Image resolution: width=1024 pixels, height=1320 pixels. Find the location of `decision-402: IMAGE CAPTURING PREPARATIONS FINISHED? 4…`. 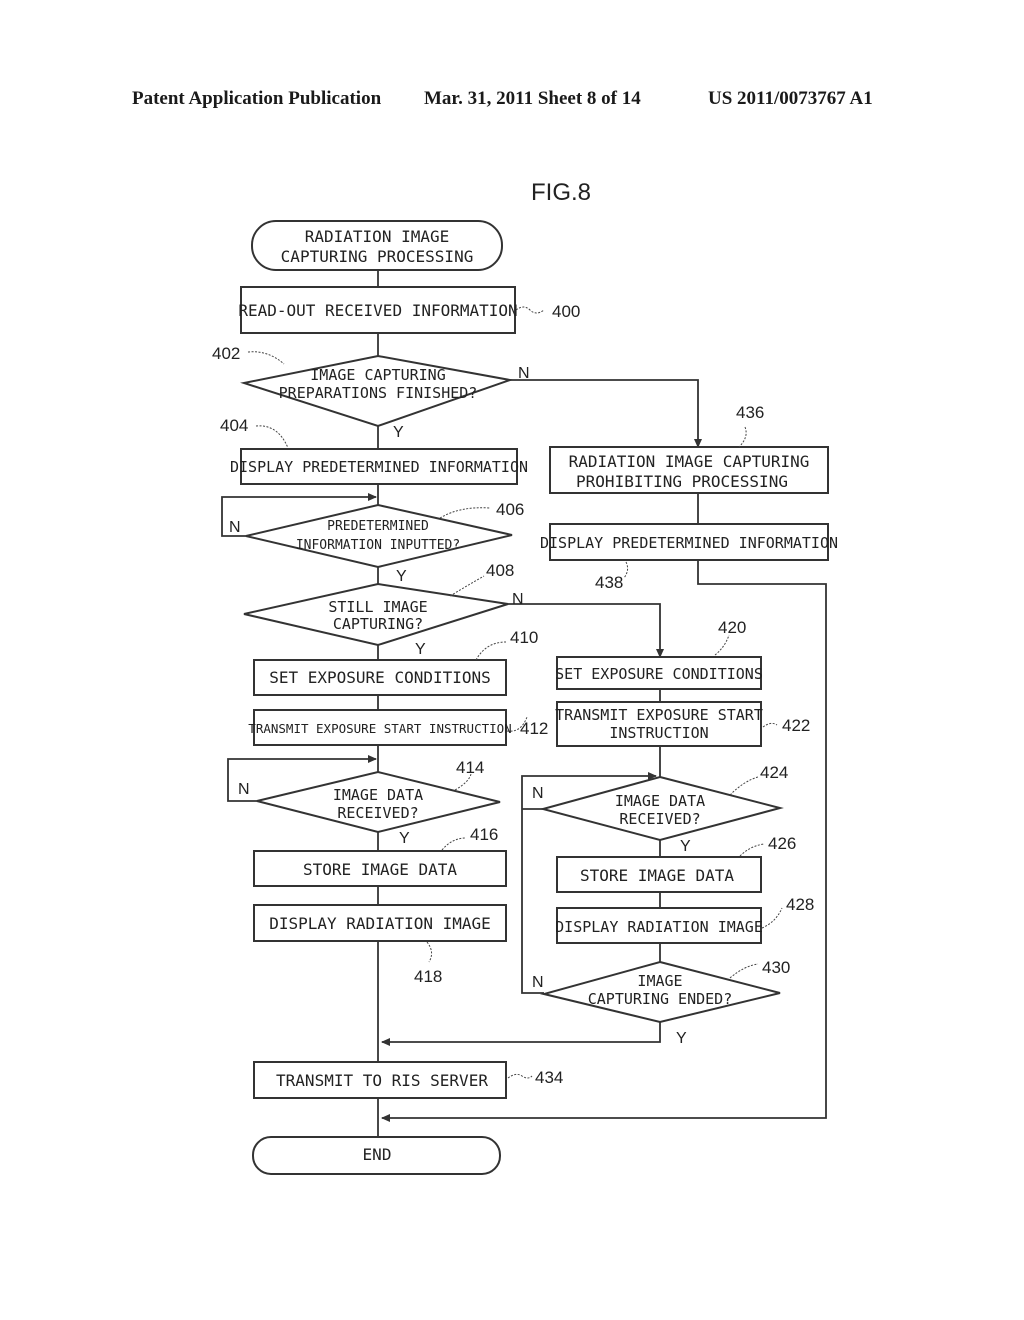

decision-402: IMAGE CAPTURING PREPARATIONS FINISHED? 4… is located at coordinates (371, 392).